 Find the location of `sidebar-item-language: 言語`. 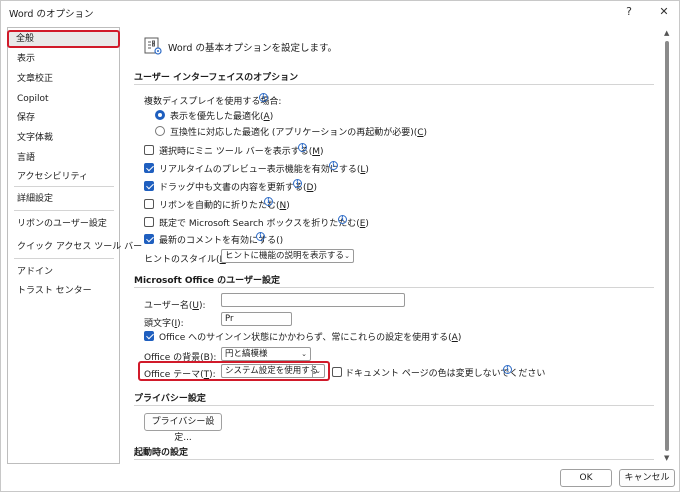

sidebar-item-language: 言語 is located at coordinates (63, 158).